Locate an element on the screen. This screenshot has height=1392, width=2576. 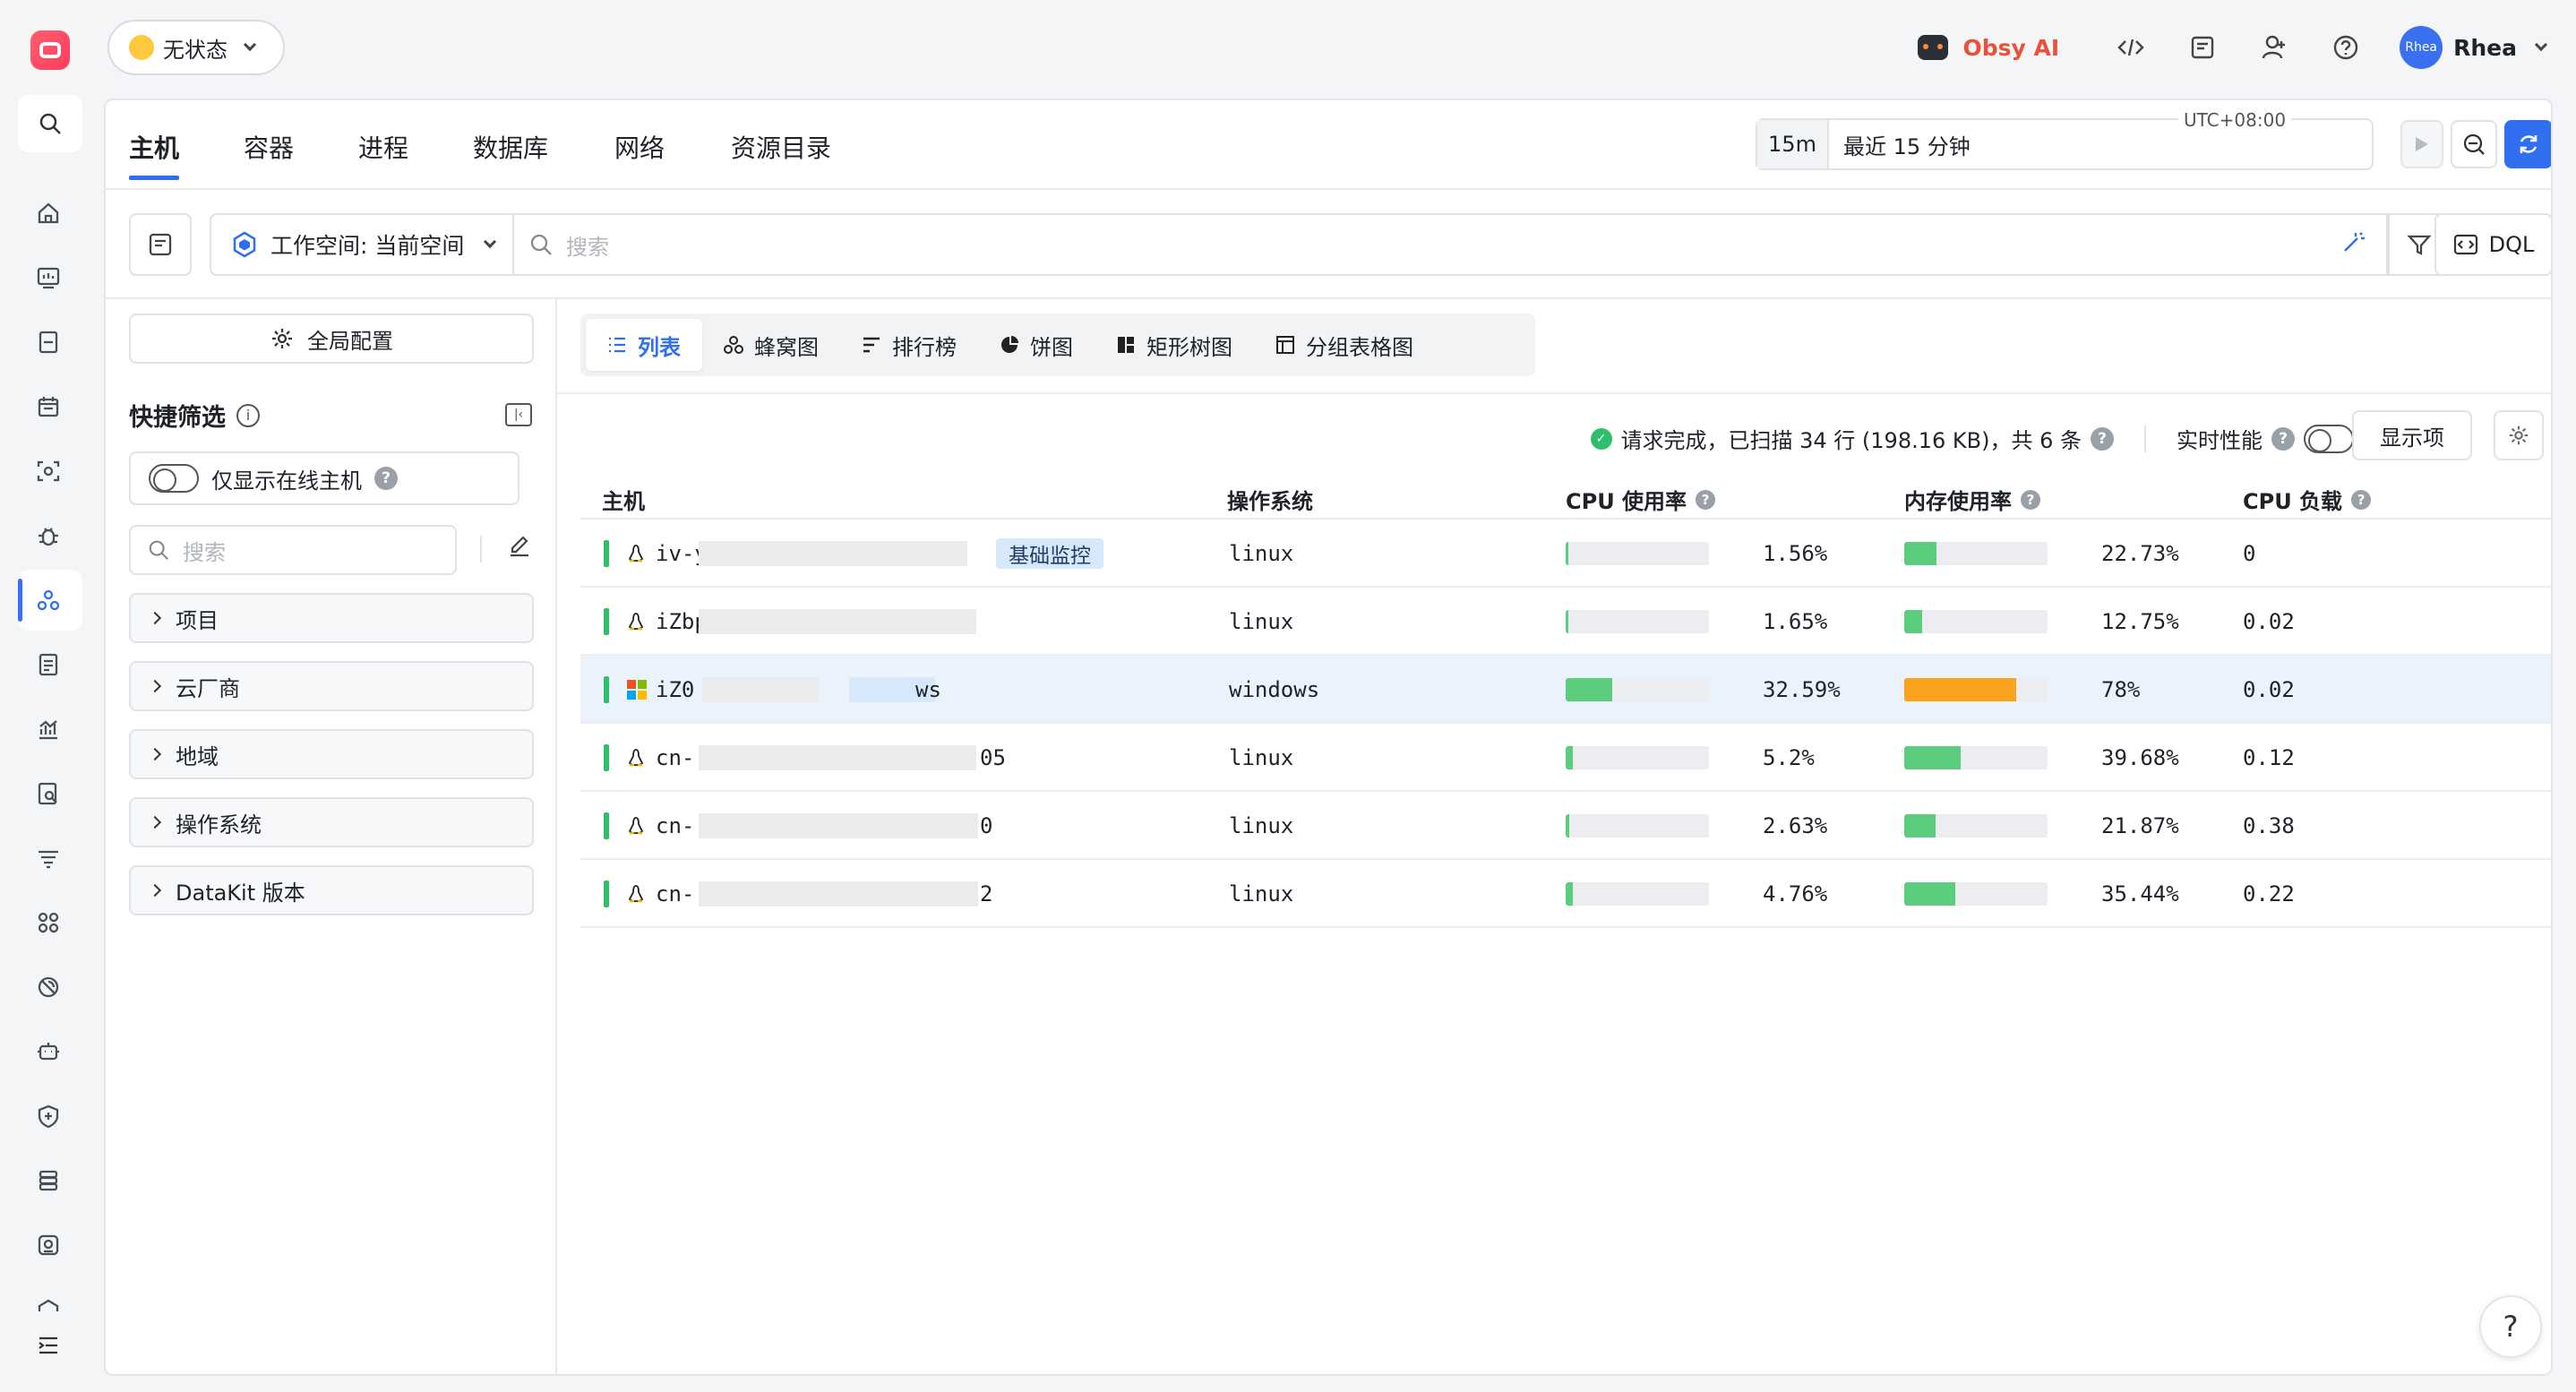
magic-wand-icon is located at coordinates (2353, 245).